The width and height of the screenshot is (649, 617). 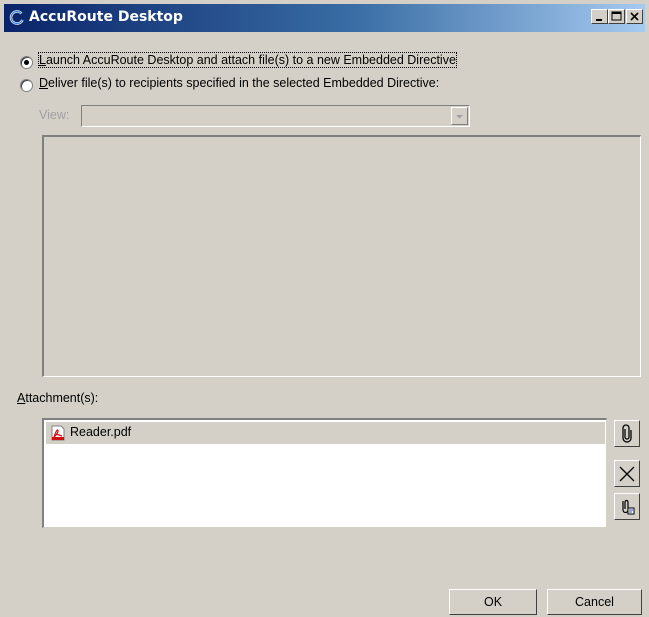 I want to click on radio-selected-dot, so click(x=26, y=62).